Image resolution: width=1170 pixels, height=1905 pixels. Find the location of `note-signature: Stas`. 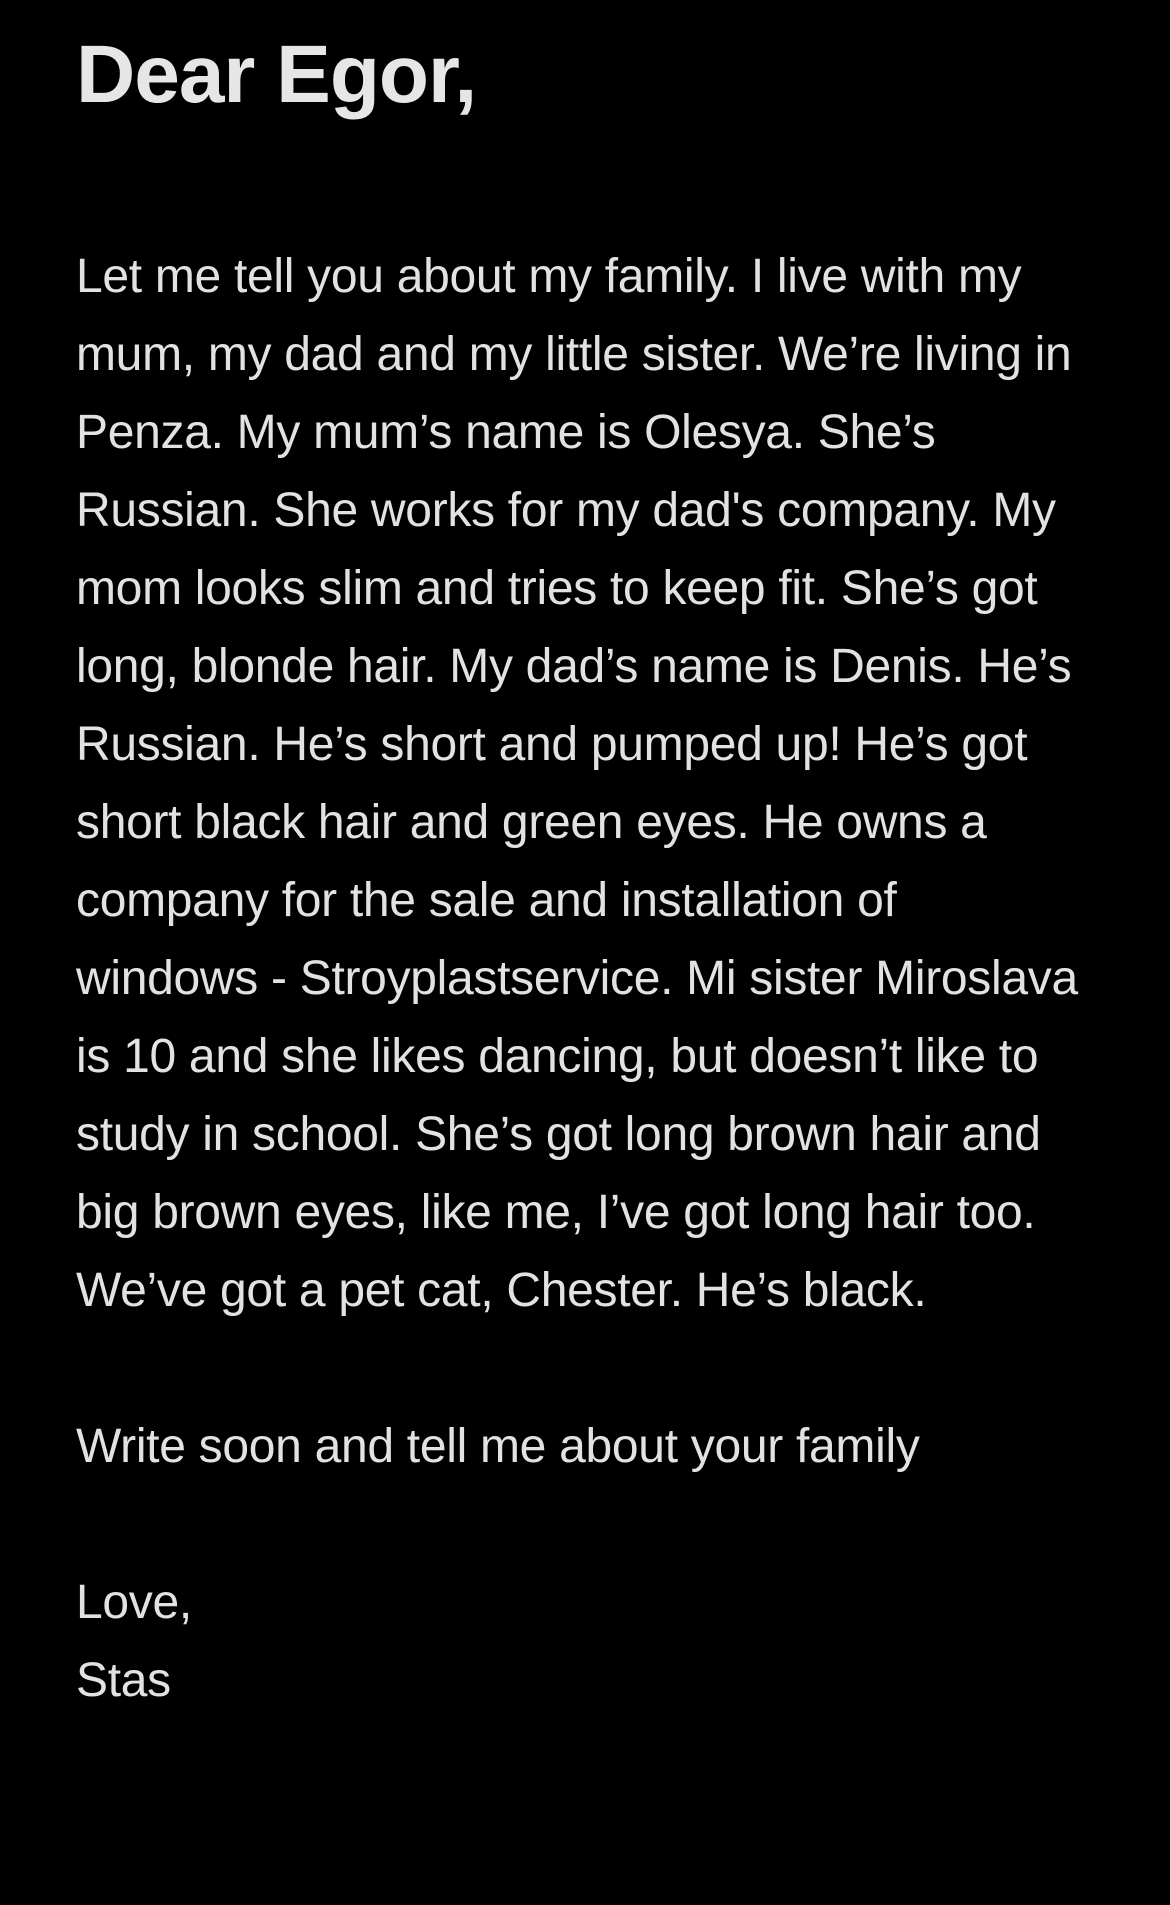

note-signature: Stas is located at coordinates (123, 1680).